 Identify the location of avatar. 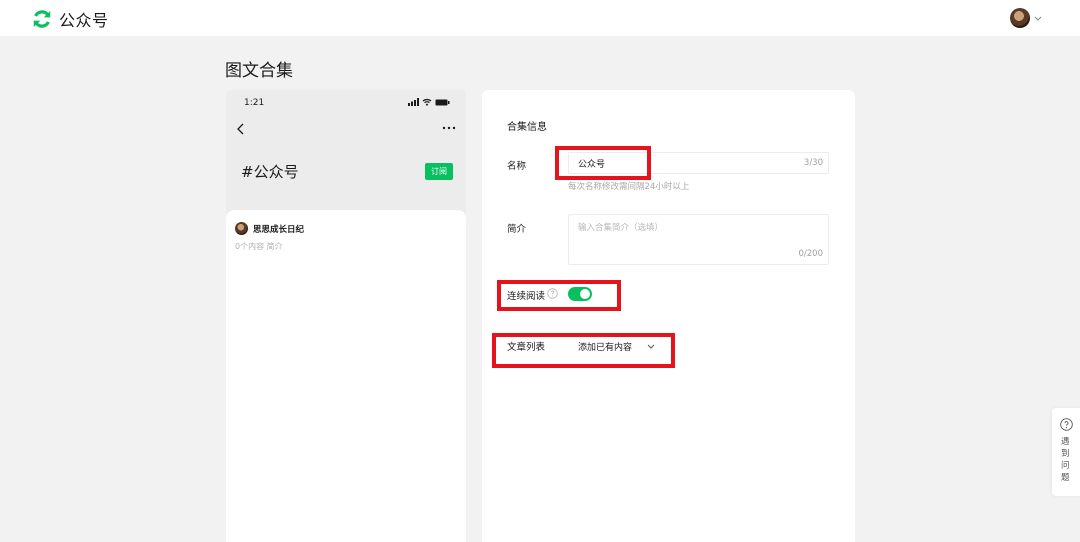
(1020, 18).